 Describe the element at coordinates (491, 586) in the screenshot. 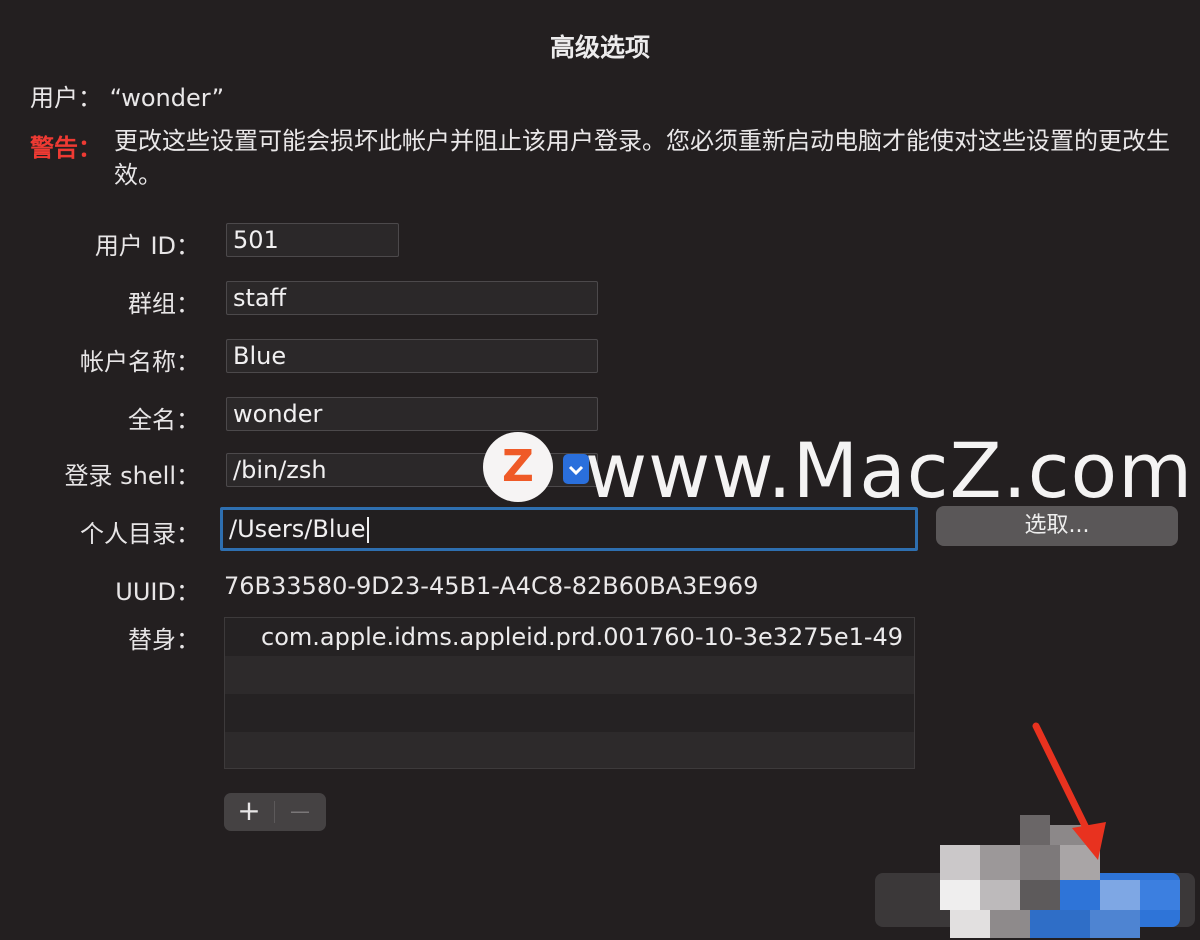

I see `uuid-value: 76B33580-9D23-45B1-A4C8-82B60BA3E969` at that location.